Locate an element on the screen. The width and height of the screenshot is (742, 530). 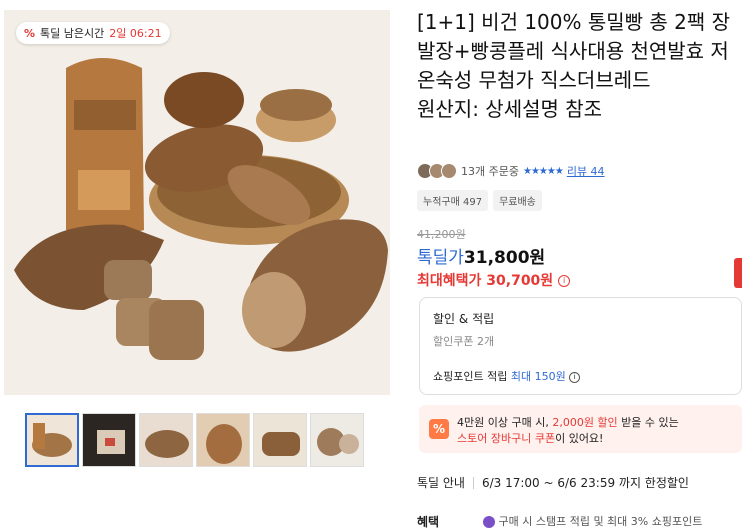
benefit-row: 구매 시 스탬프 적립 및 최대 3% 쇼핑포인트 is located at coordinates (592, 521).